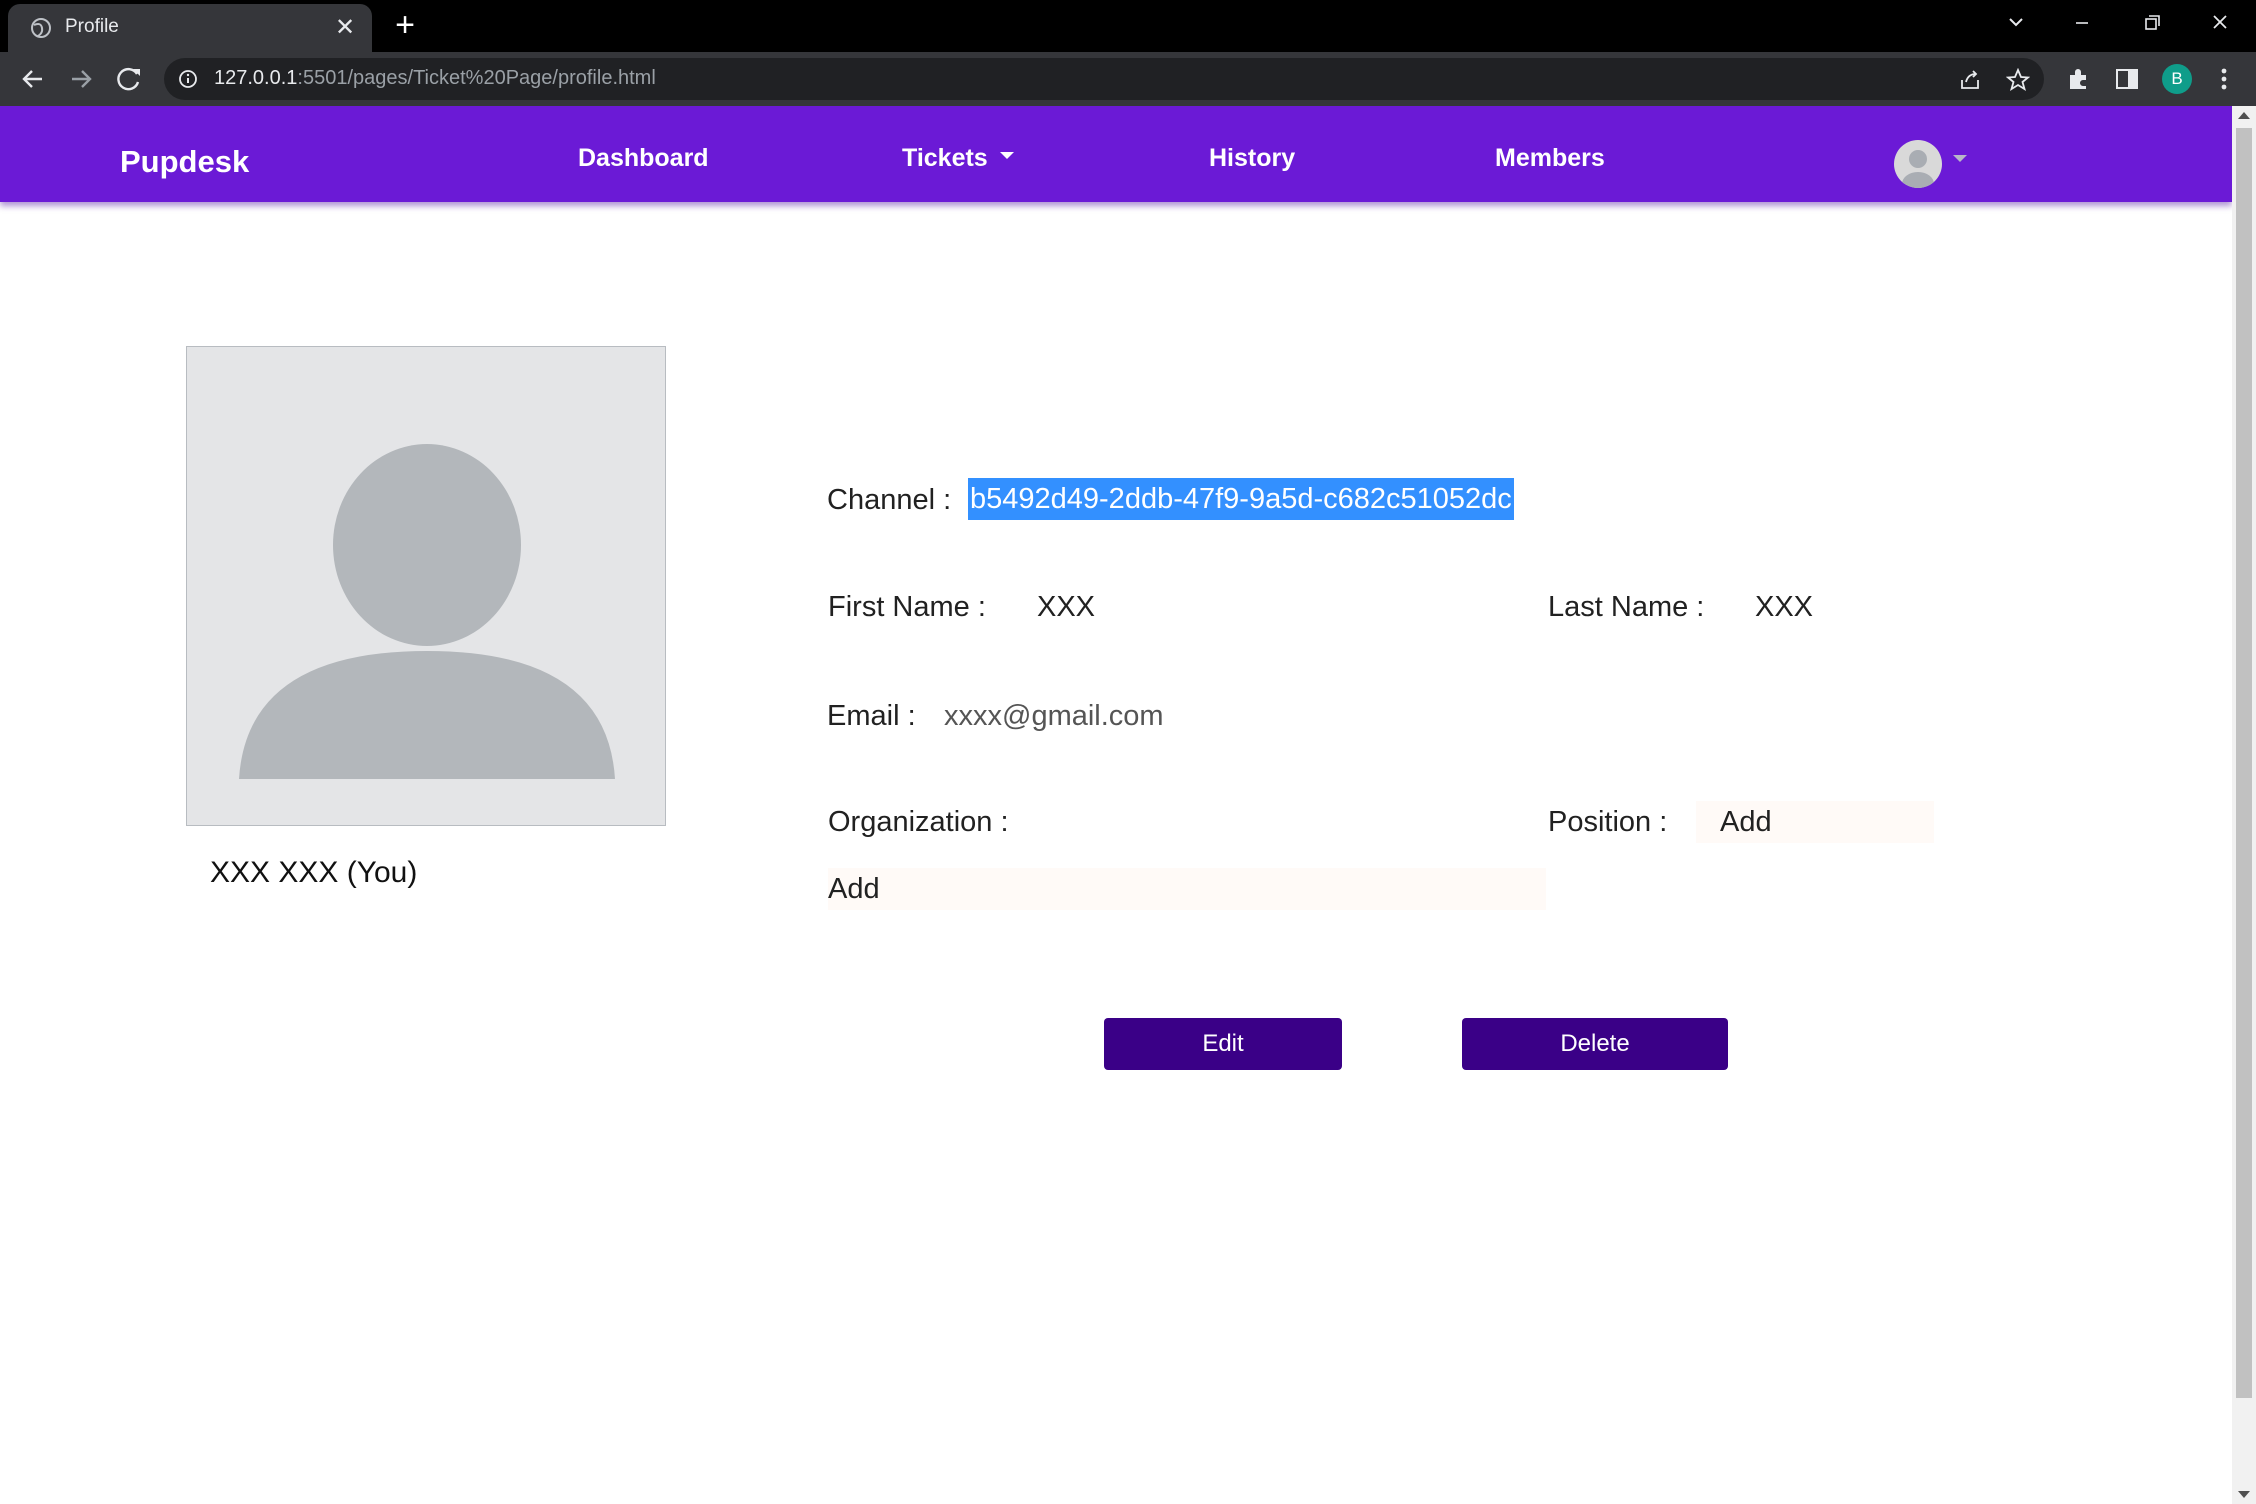  What do you see at coordinates (2244, 1494) in the screenshot?
I see `scroll-down-arrow-icon` at bounding box center [2244, 1494].